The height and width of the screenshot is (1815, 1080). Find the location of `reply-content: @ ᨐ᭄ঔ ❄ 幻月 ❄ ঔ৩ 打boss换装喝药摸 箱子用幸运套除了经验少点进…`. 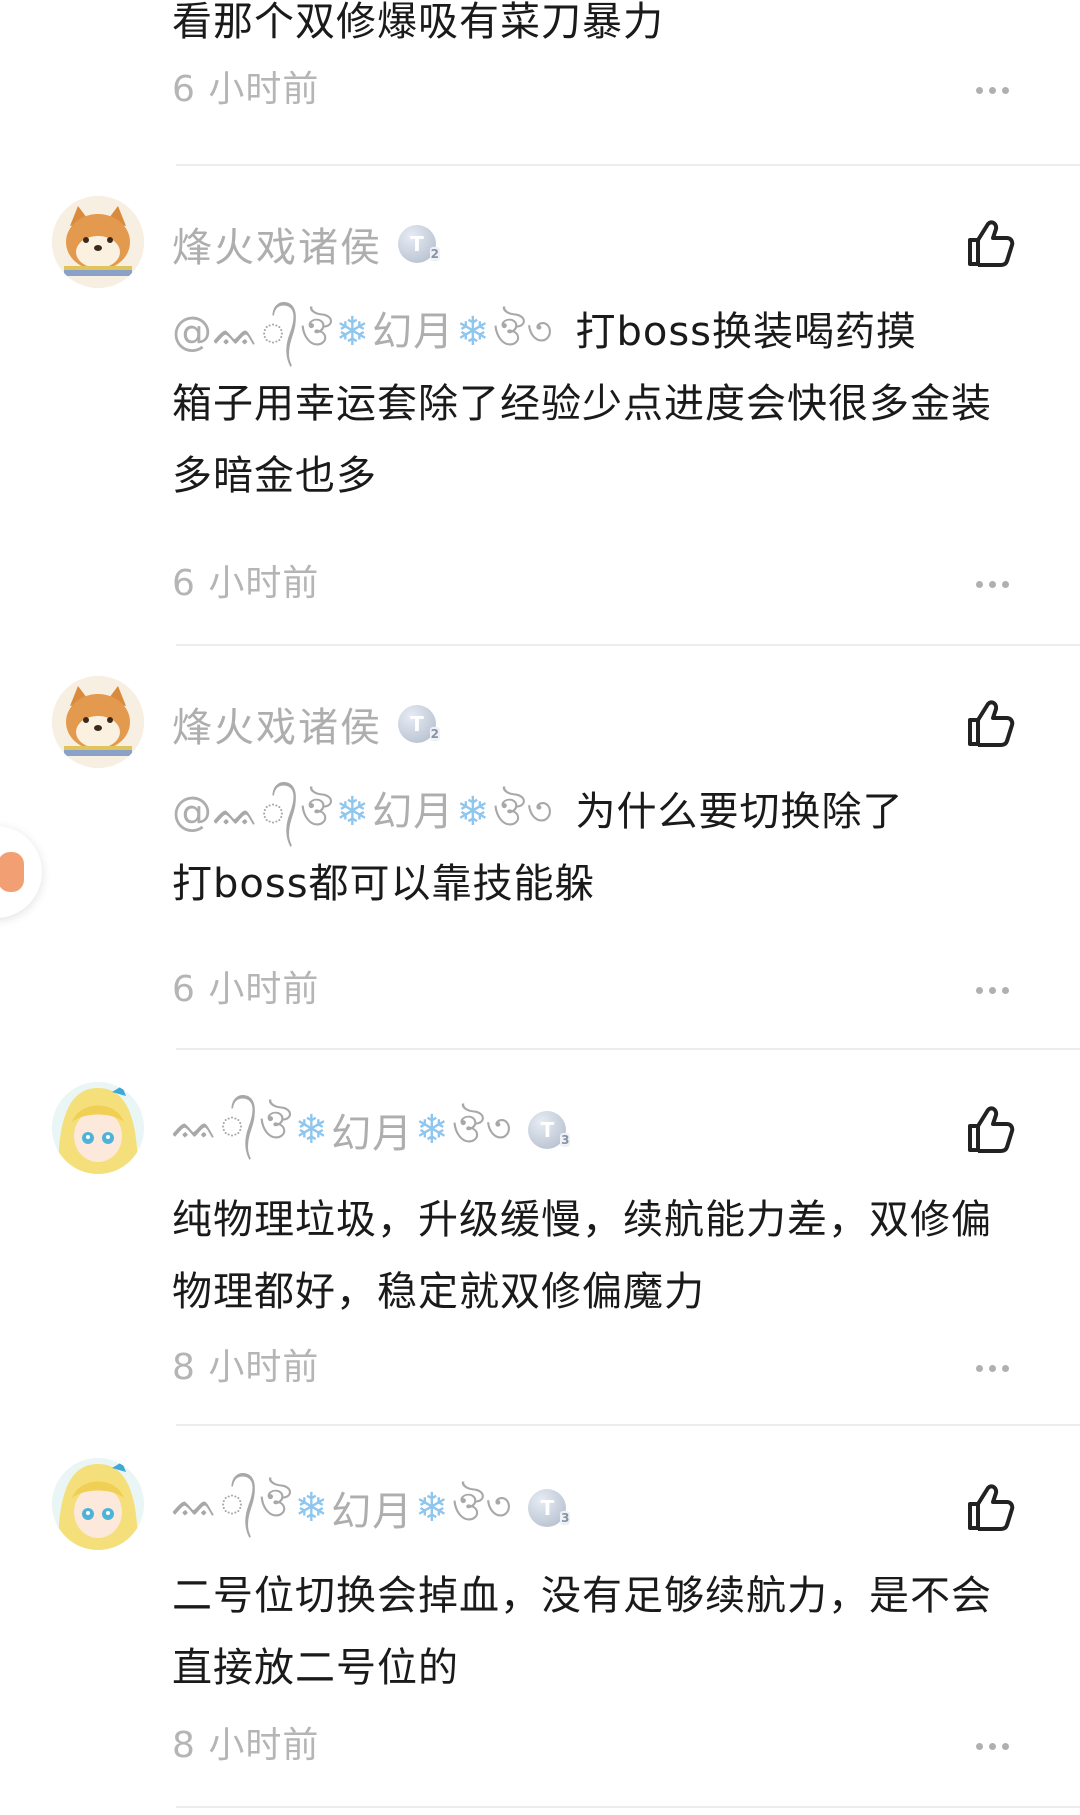

reply-content: @ ᨐ᭄ঔ ❄ 幻月 ❄ ঔ৩ 打boss换装喝药摸 箱子用幸运套除了经验少点进… is located at coordinates (602, 404).